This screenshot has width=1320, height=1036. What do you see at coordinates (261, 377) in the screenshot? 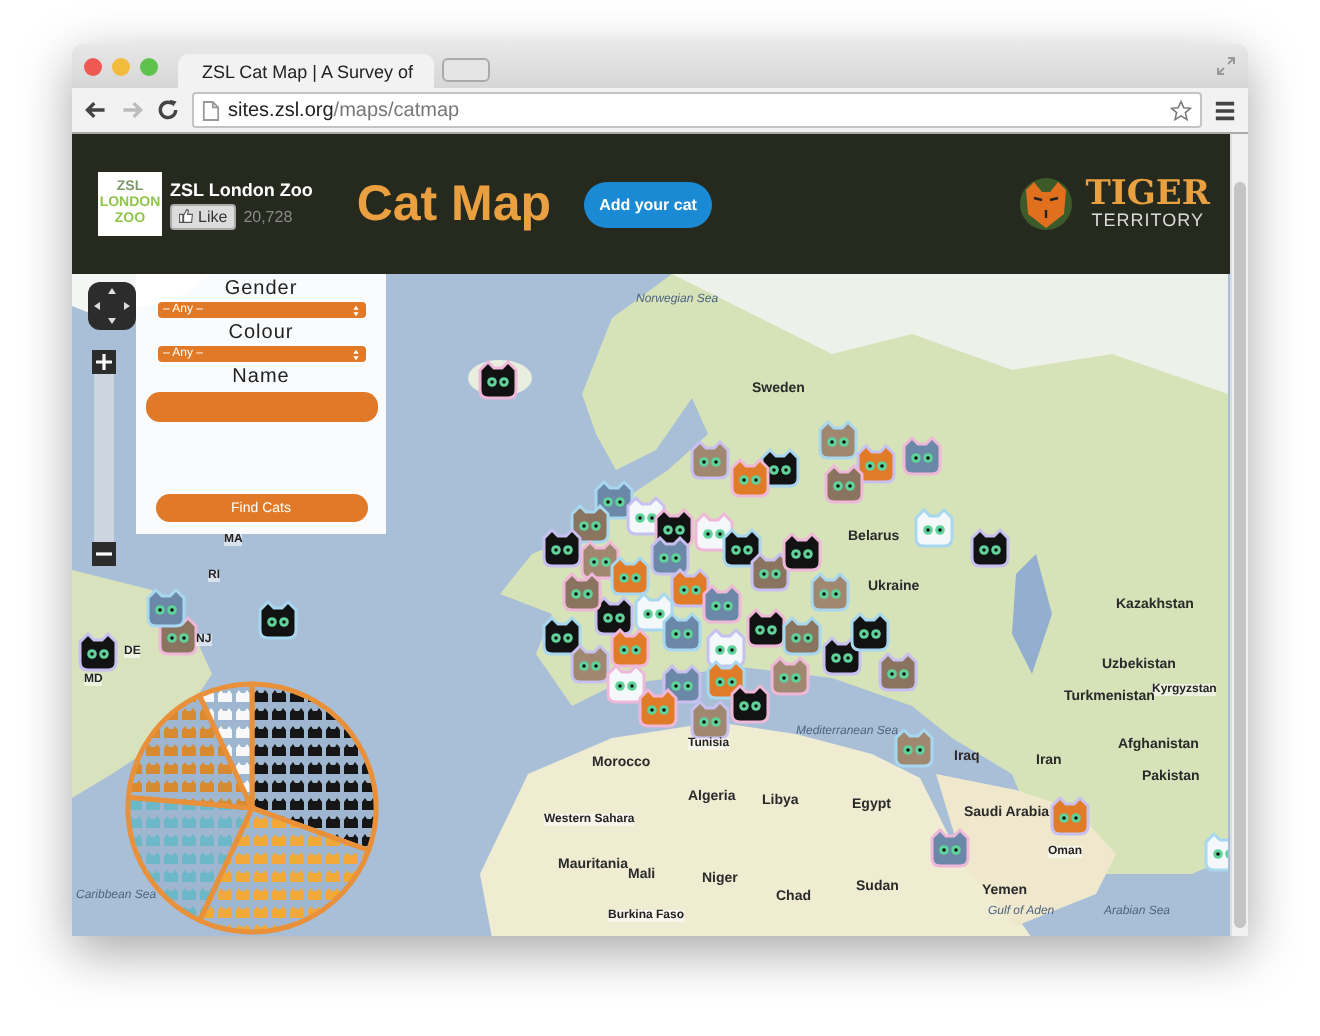
I see `filter-label: Name` at bounding box center [261, 377].